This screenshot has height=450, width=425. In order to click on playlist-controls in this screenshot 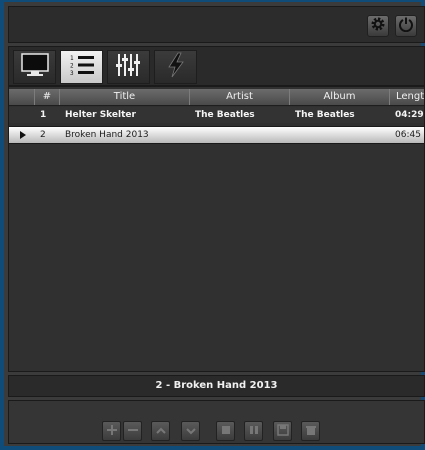, I will do `click(216, 422)`.